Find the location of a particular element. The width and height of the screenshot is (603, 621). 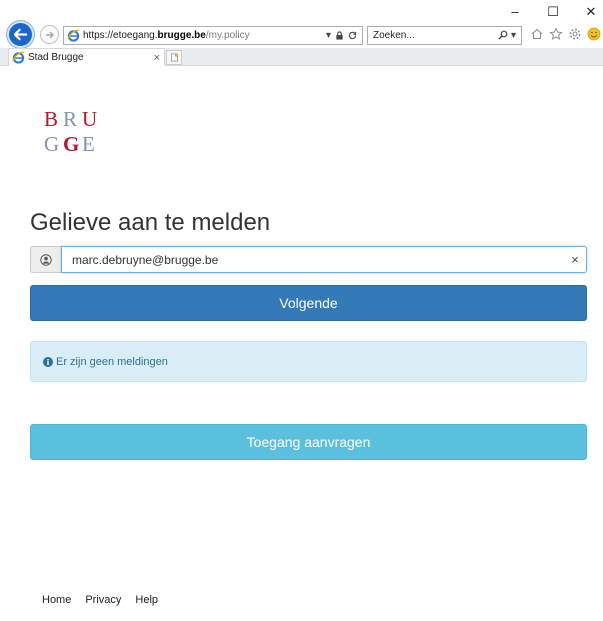

alert-text: Er zijn geen meldingen is located at coordinates (112, 361).